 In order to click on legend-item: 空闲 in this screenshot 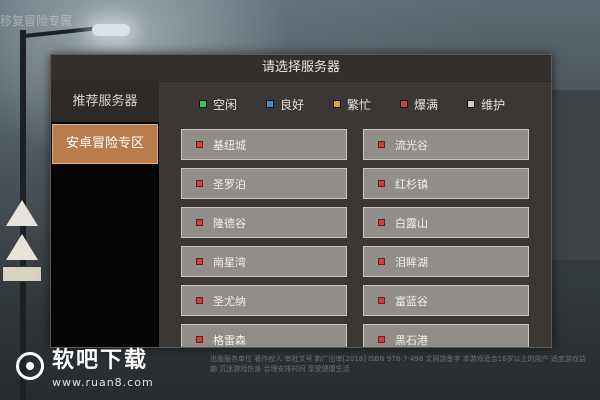, I will do `click(218, 104)`.